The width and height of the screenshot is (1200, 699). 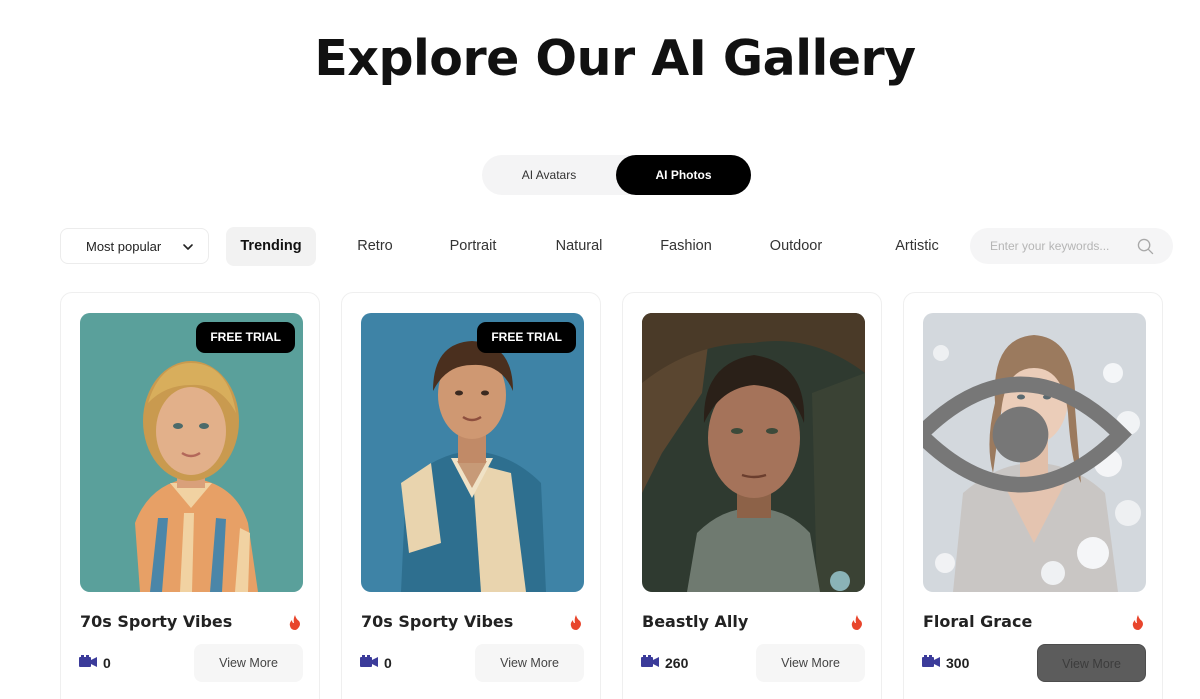 I want to click on chevron-down-icon, so click(x=188, y=247).